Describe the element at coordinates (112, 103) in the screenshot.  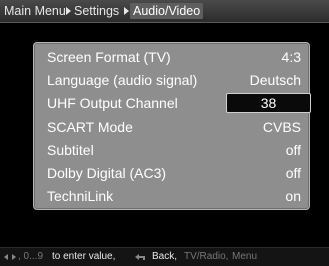
I see `setting-label: UHF Output Channel` at that location.